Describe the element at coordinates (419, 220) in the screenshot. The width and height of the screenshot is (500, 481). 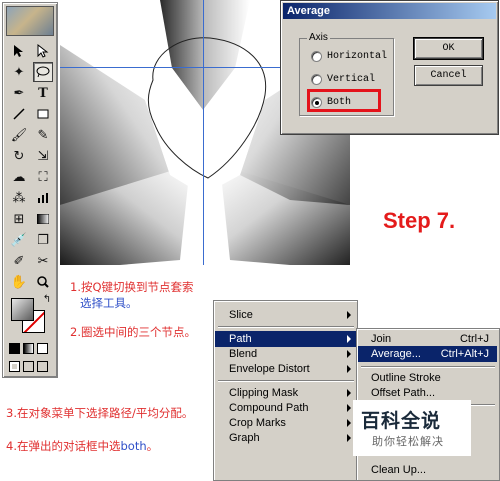
I see `step-label: Step 7.` at that location.